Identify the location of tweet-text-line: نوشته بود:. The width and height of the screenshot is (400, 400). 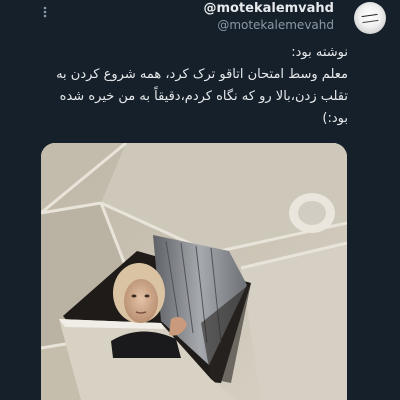
(319, 52).